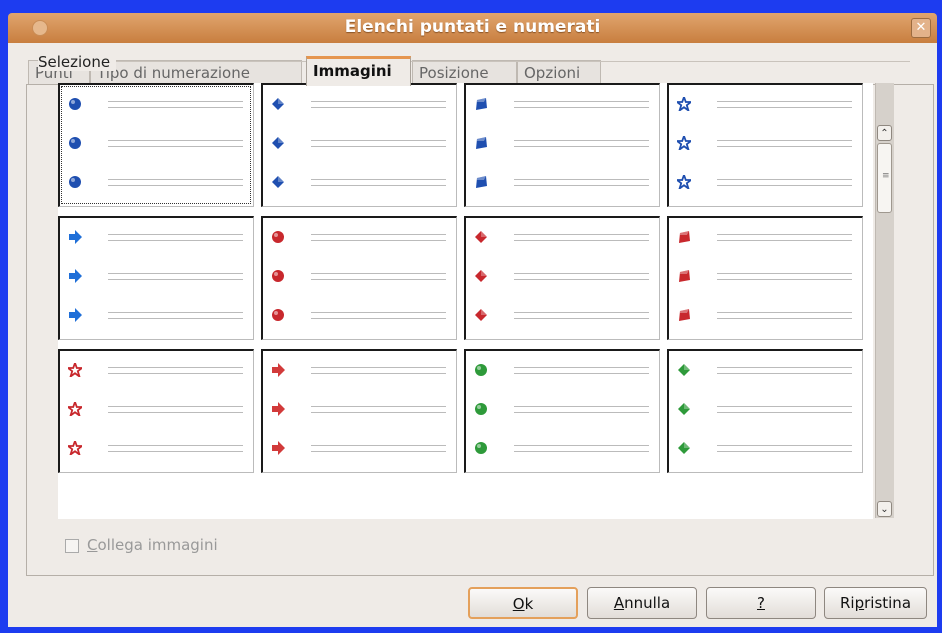 This screenshot has width=942, height=633. I want to click on window-title: Elenchi puntati e numerati, so click(472, 27).